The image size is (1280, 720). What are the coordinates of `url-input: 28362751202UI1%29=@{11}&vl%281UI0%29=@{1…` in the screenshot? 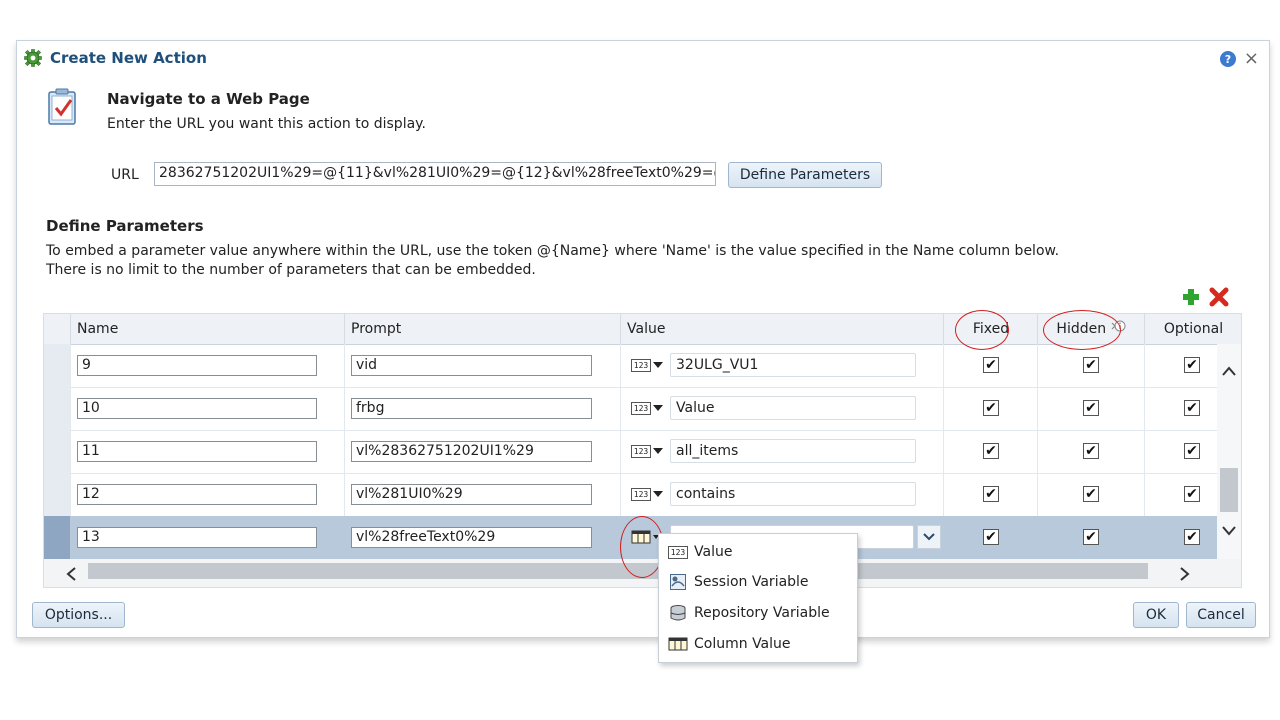 It's located at (435, 174).